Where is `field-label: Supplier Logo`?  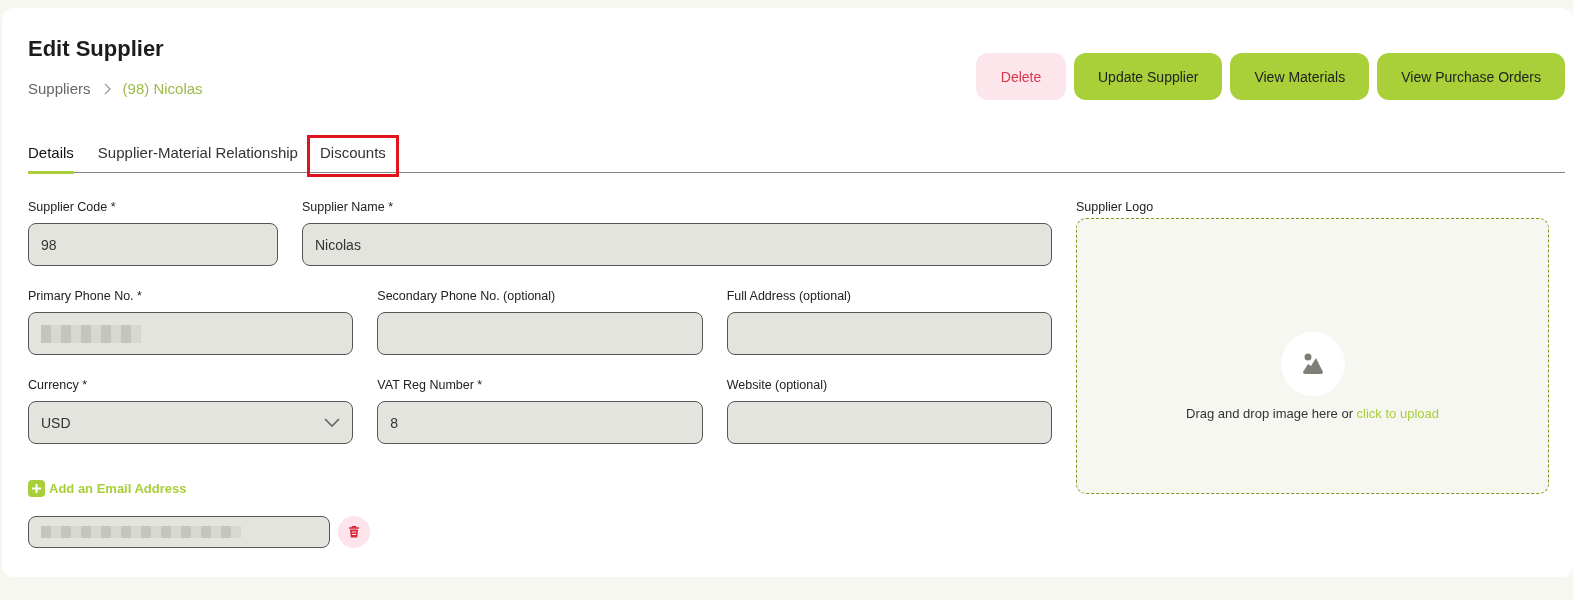 field-label: Supplier Logo is located at coordinates (1115, 207).